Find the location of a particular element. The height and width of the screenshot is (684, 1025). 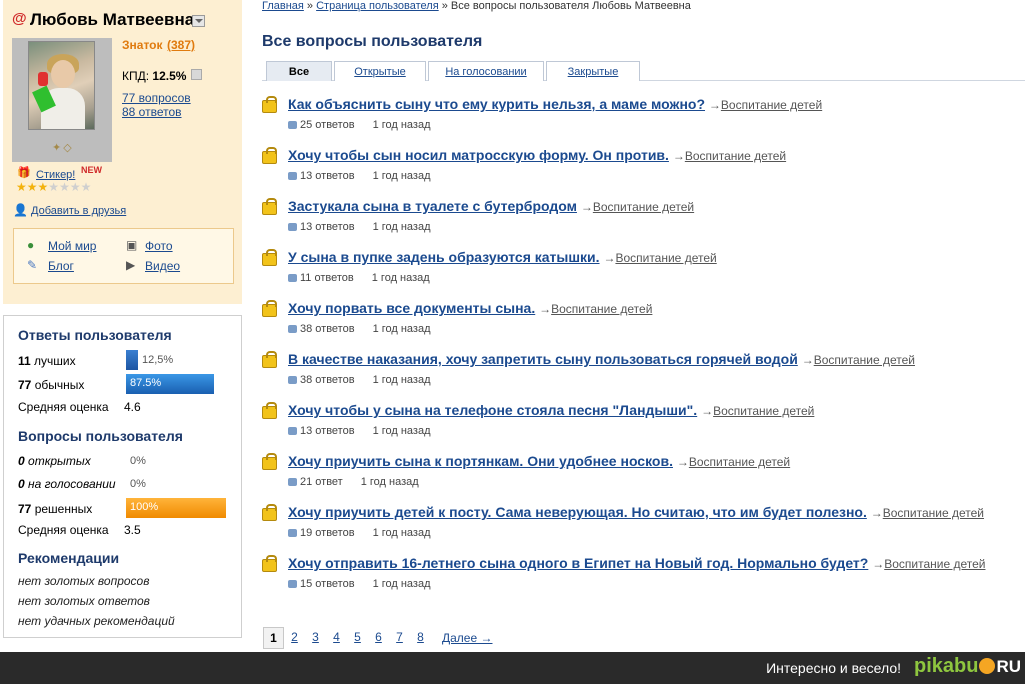

page-link-5: 5 is located at coordinates (357, 638).